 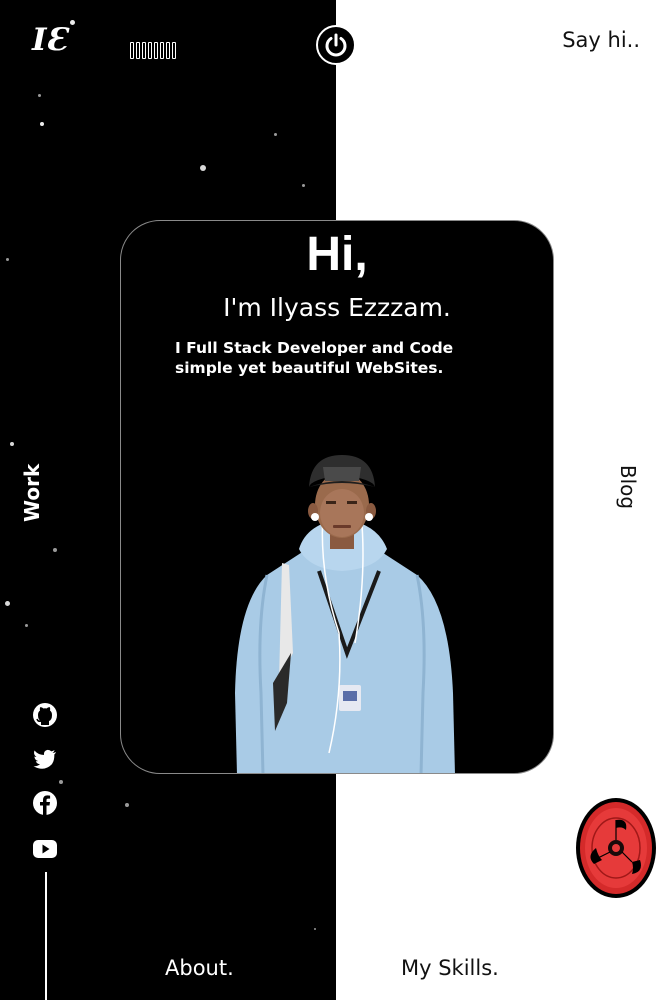 I want to click on theme-toggle-button, so click(x=616, y=848).